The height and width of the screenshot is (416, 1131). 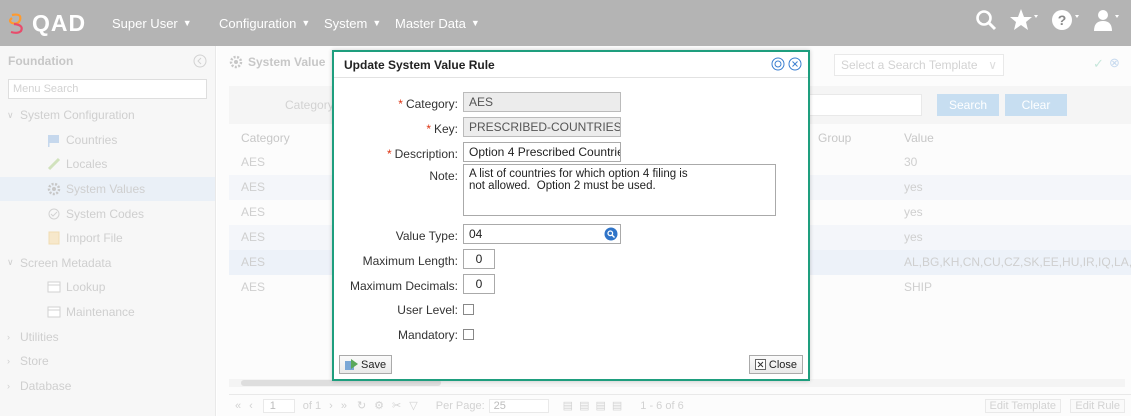 What do you see at coordinates (479, 284) in the screenshot?
I see `max-decimals-field: 0` at bounding box center [479, 284].